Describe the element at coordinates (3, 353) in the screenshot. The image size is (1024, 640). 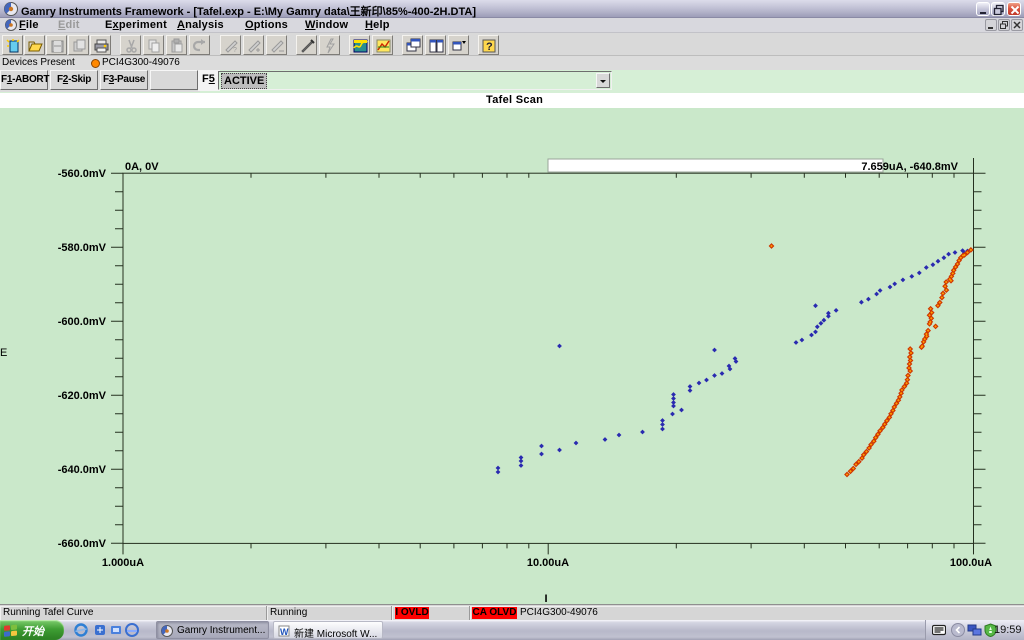
I see `svg-text: E` at that location.